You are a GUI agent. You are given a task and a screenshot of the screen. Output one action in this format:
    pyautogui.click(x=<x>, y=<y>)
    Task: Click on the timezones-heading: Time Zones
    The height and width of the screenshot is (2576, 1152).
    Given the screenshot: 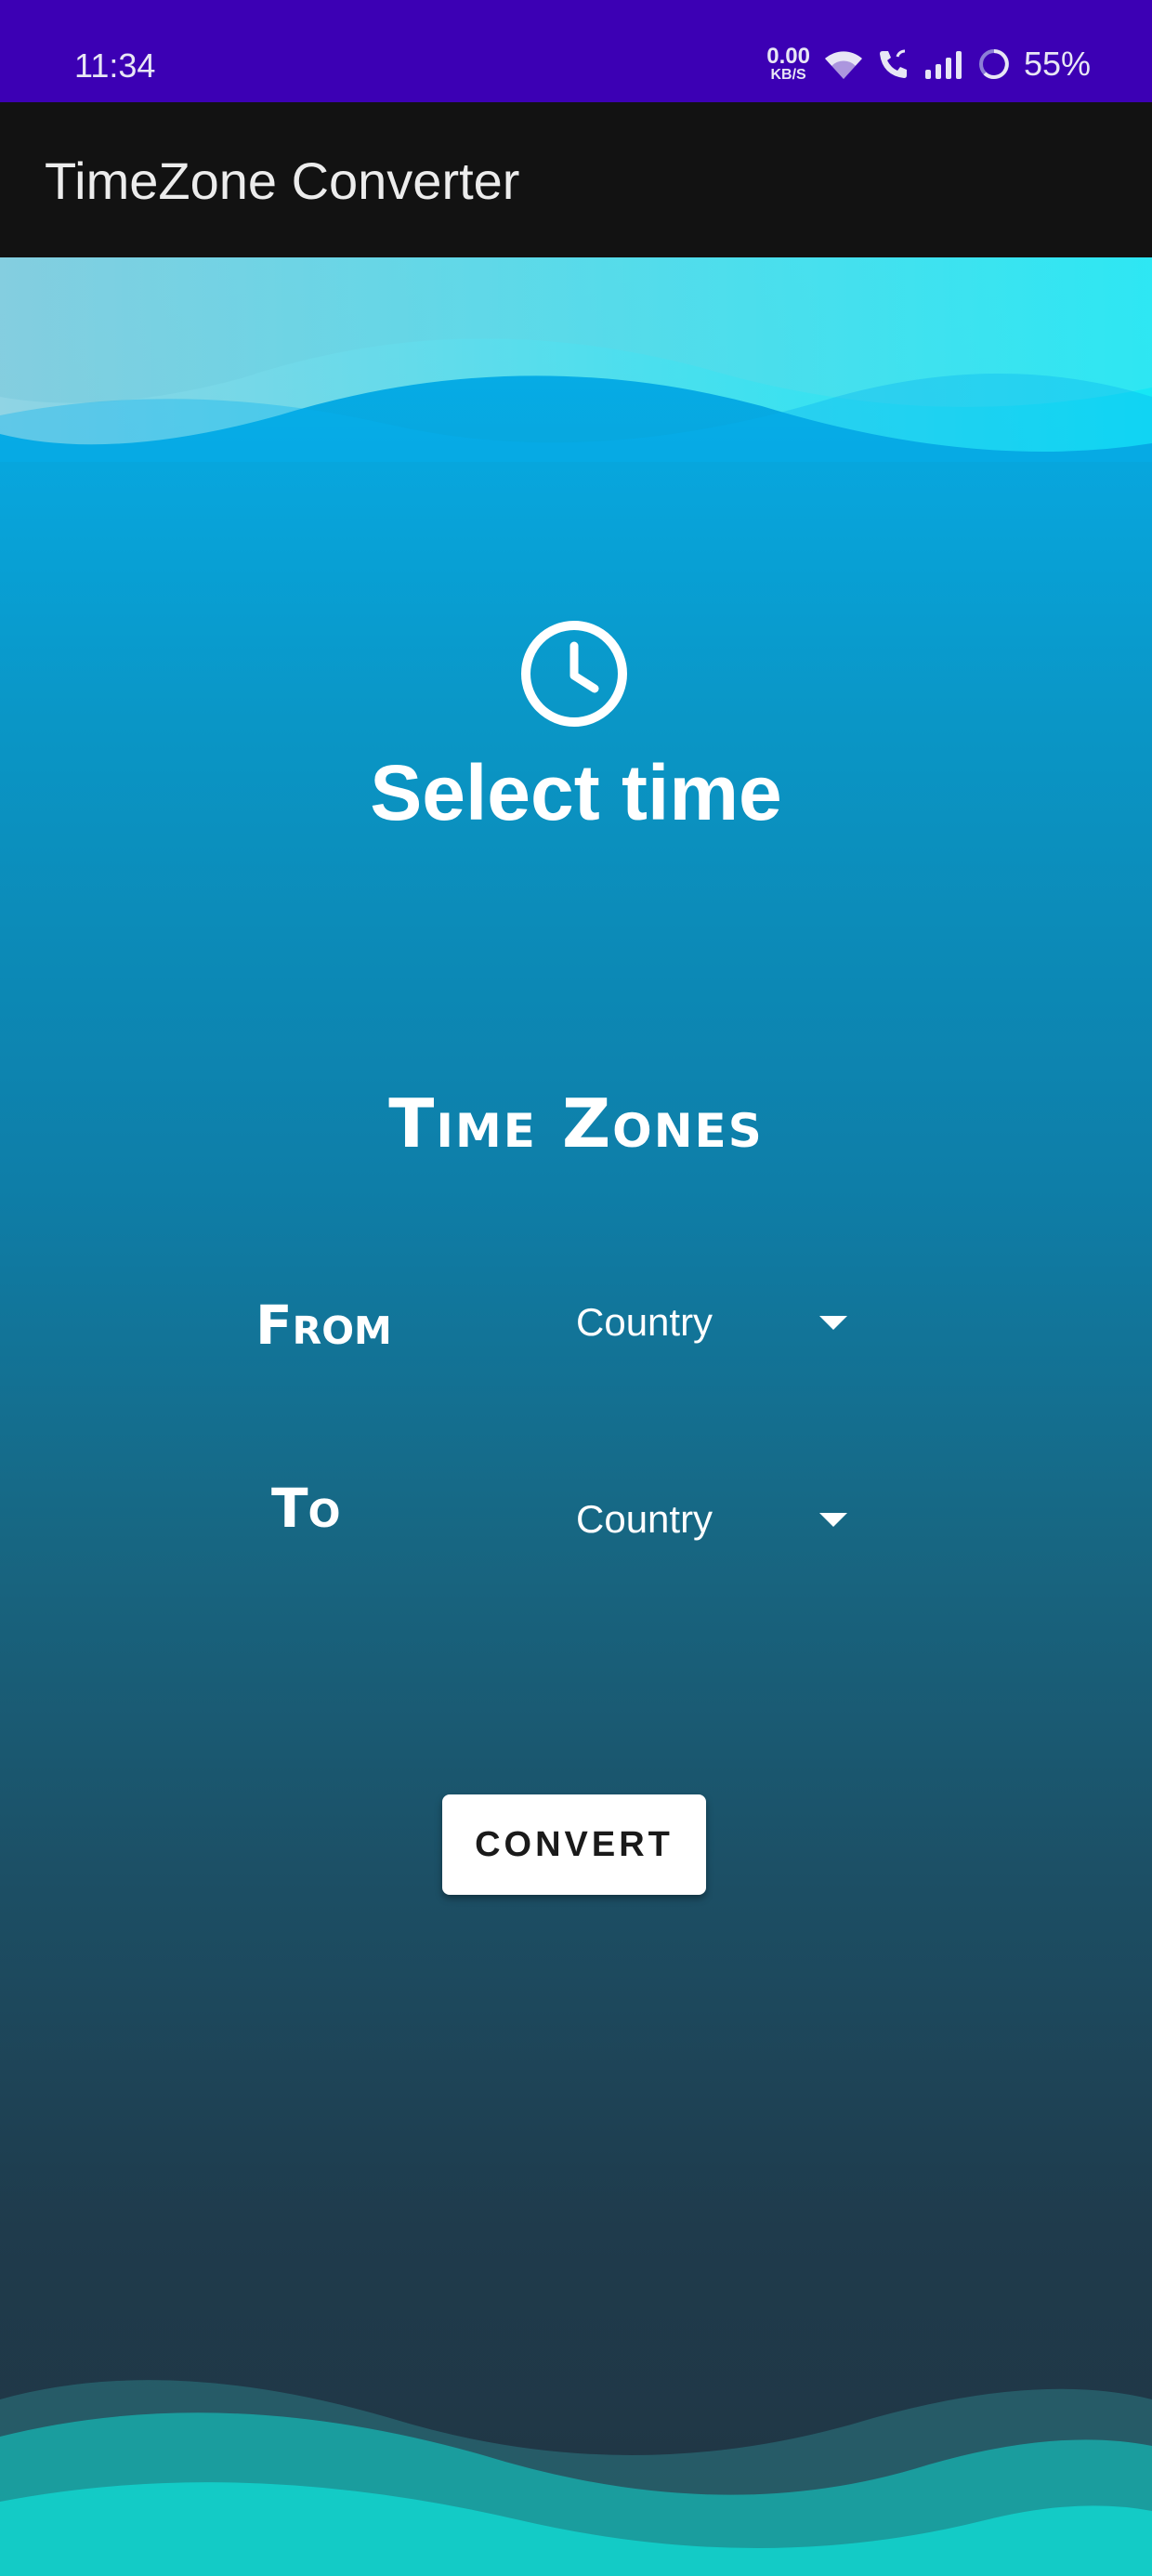 What is the action you would take?
    pyautogui.click(x=576, y=1123)
    